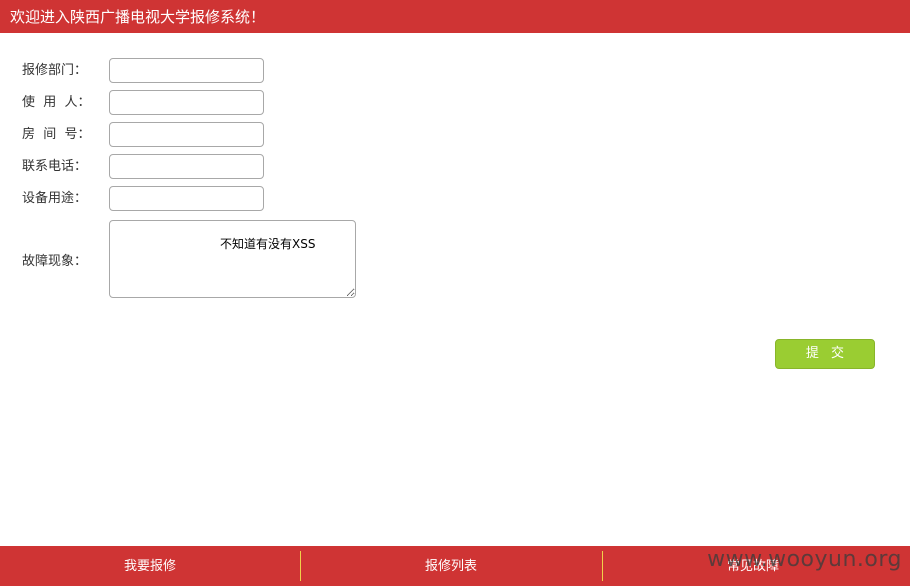 Image resolution: width=910 pixels, height=588 pixels. What do you see at coordinates (186, 102) in the screenshot?
I see `user-input` at bounding box center [186, 102].